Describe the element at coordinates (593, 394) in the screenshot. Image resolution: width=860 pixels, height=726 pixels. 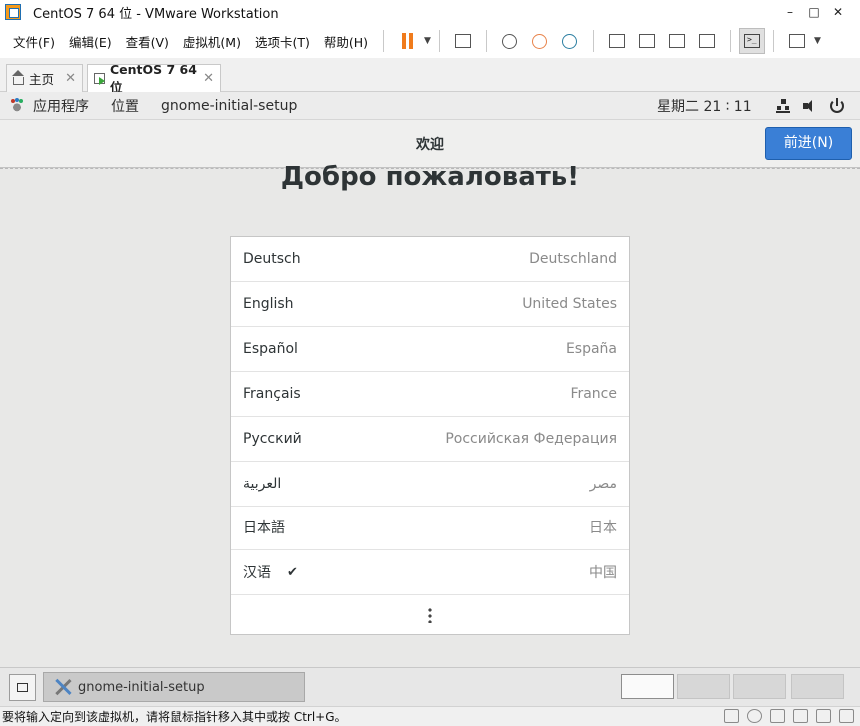
I see `language-country: France` at that location.